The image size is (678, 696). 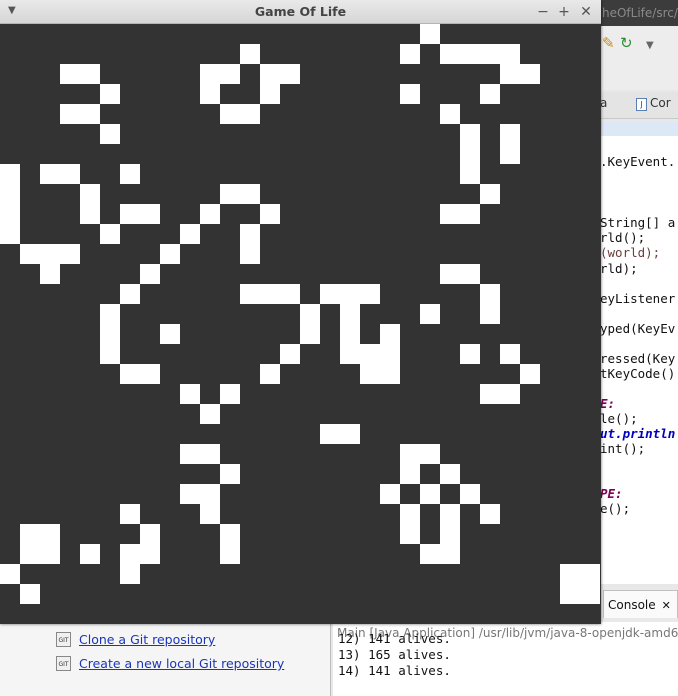 What do you see at coordinates (300, 12) in the screenshot?
I see `window-titlebar: ▼ Game Of Life − + ✕` at bounding box center [300, 12].